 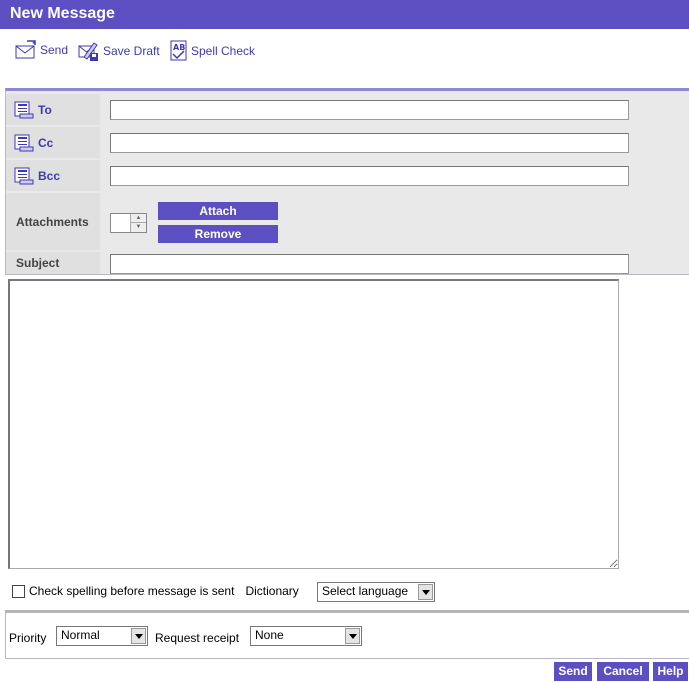 What do you see at coordinates (223, 51) in the screenshot?
I see `toolbar-spell-check-label: Spell Check` at bounding box center [223, 51].